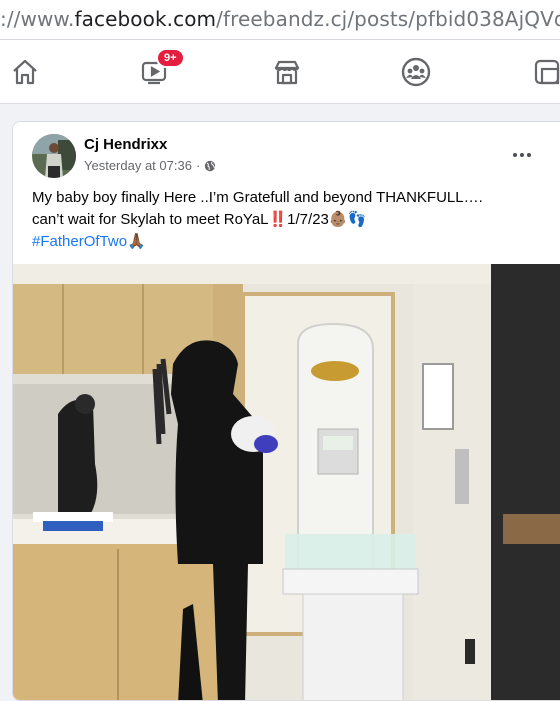 This screenshot has height=701, width=560. I want to click on nav-gaming, so click(543, 72).